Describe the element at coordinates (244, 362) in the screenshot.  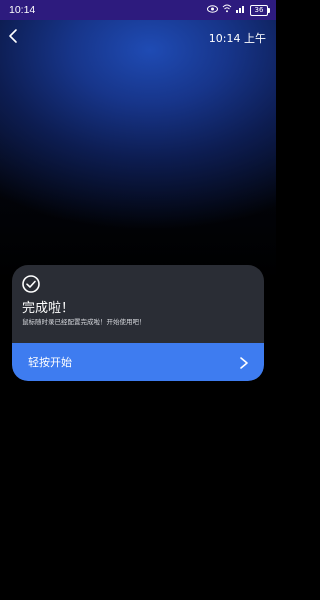
I see `chevron-right-icon` at that location.